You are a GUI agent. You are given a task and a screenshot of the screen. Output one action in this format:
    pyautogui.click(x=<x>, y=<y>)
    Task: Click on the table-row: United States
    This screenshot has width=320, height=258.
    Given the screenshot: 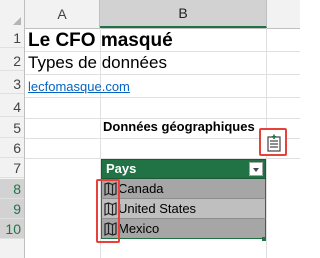 What is the action you would take?
    pyautogui.click(x=183, y=209)
    